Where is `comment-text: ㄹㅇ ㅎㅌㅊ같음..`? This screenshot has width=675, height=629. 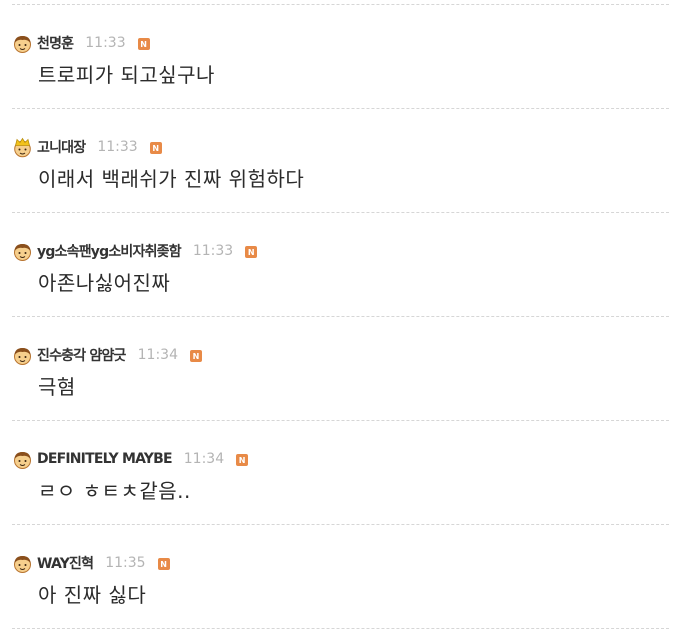
comment-text: ㄹㅇ ㅎㅌㅊ같음.. is located at coordinates (114, 491).